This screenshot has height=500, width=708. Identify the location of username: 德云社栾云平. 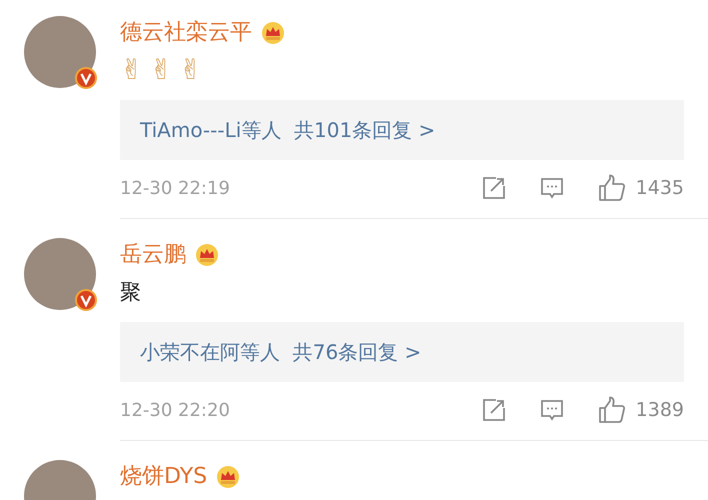
(186, 33).